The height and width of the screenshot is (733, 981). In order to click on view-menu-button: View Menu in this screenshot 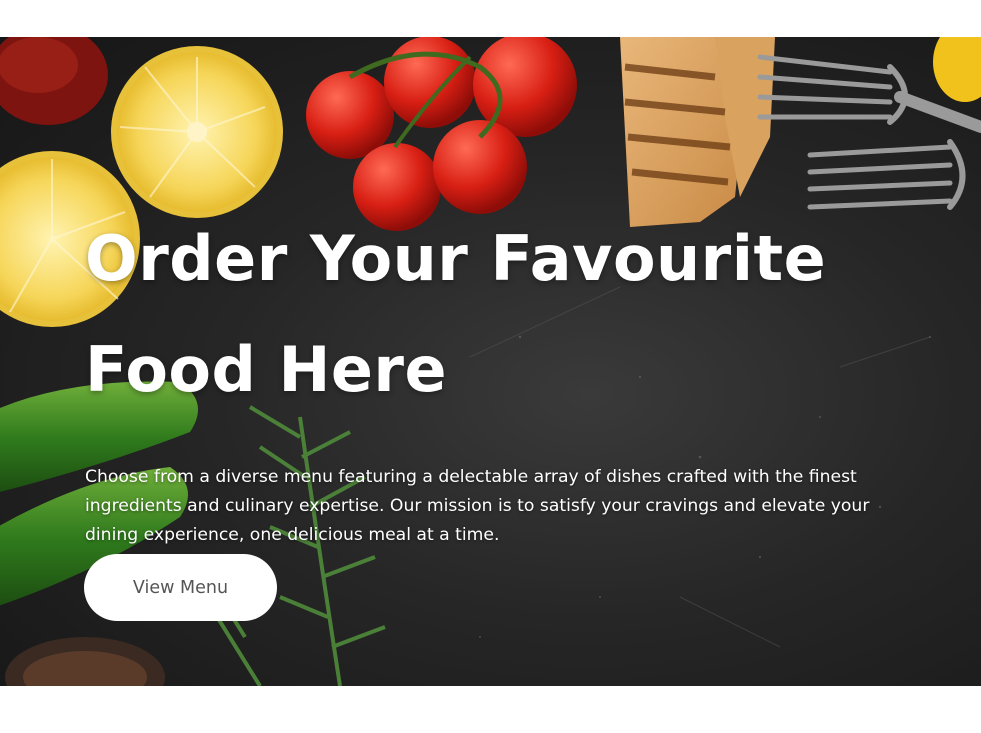, I will do `click(180, 587)`.